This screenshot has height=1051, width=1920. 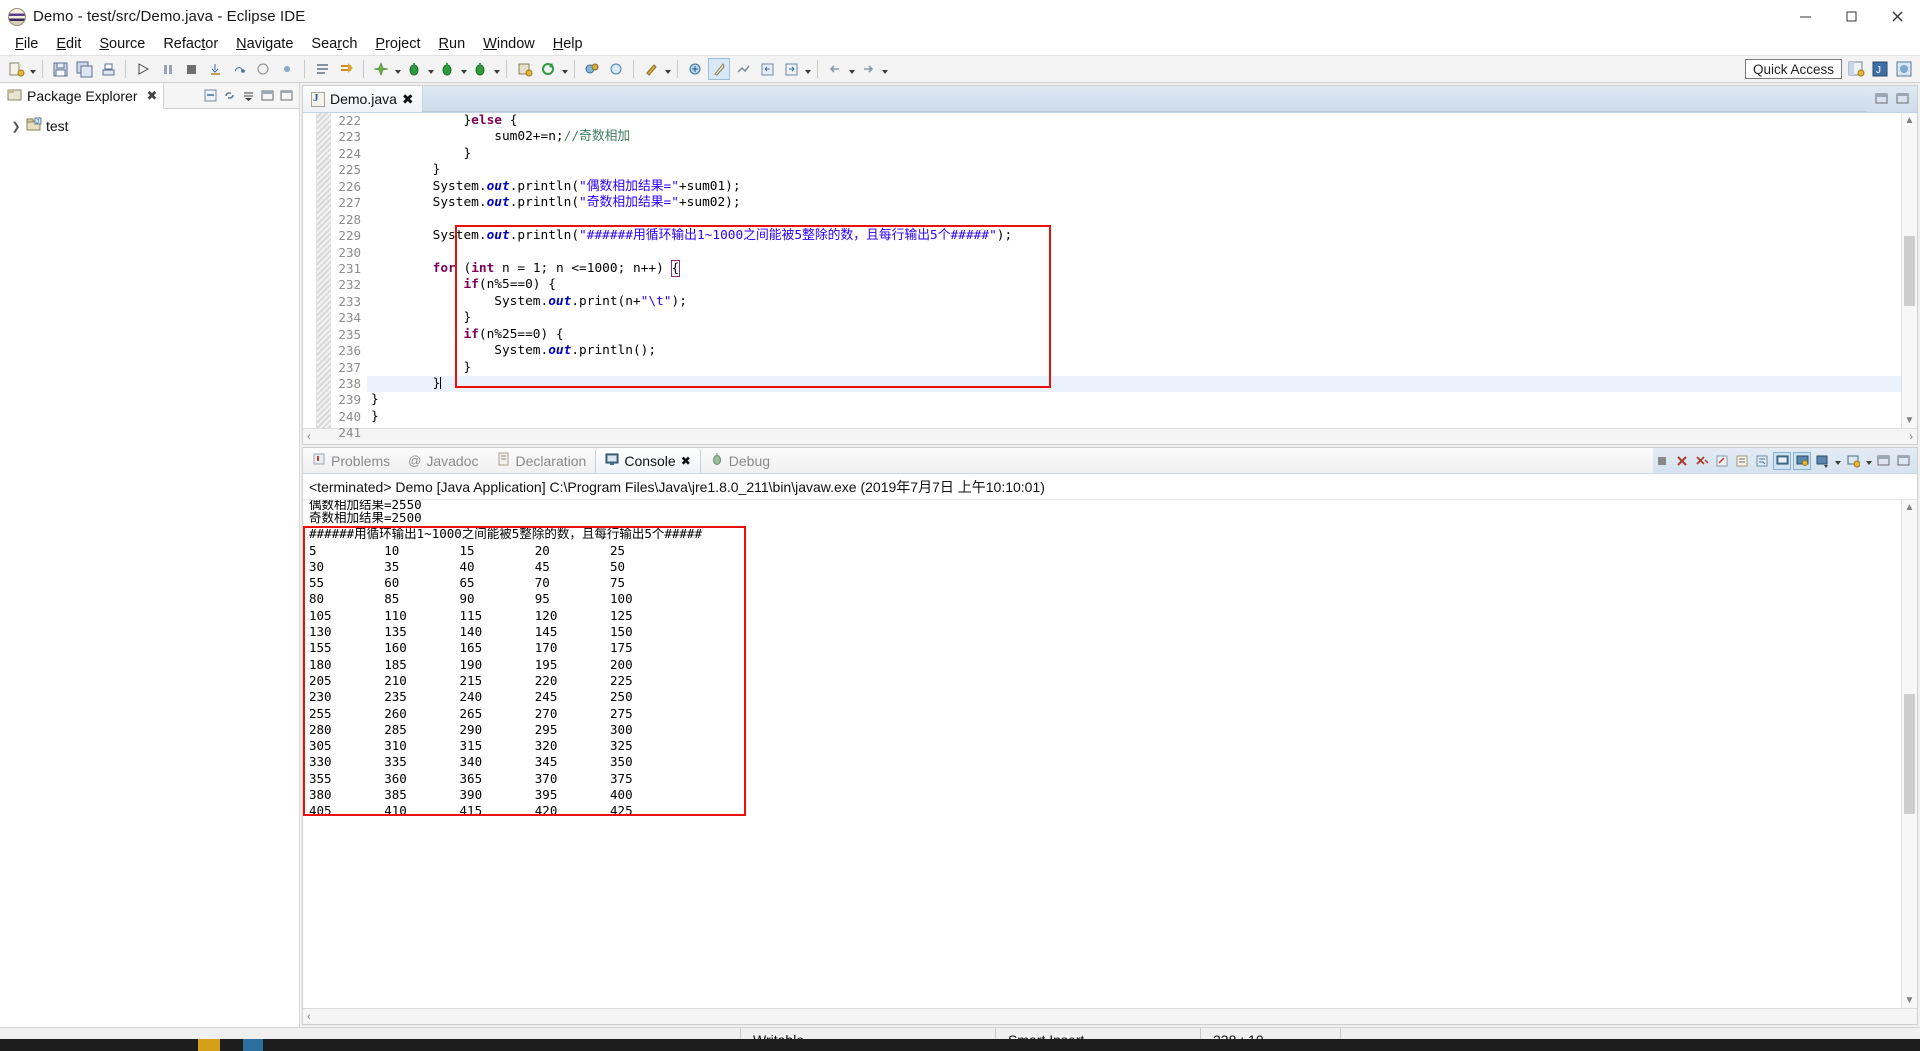 What do you see at coordinates (1134, 121) in the screenshot?
I see `editor-code-line: }else {` at bounding box center [1134, 121].